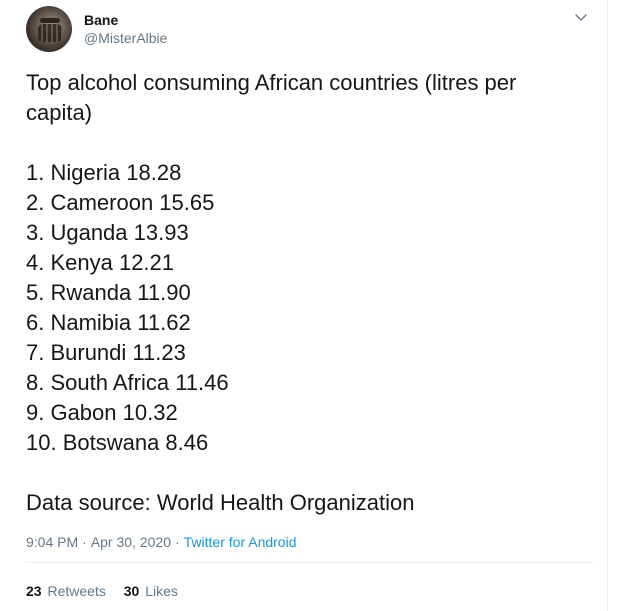 Image resolution: width=618 pixels, height=611 pixels. What do you see at coordinates (101, 20) in the screenshot?
I see `display-name: Bane` at bounding box center [101, 20].